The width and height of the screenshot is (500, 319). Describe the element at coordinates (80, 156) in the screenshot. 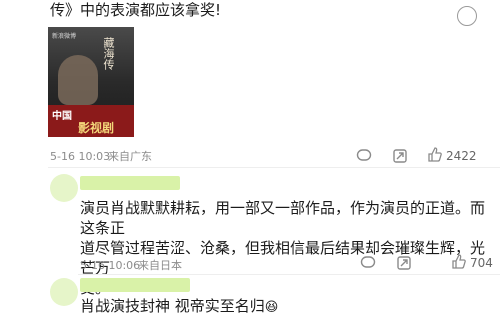

I see `comment-time: 5-16 10:03` at that location.